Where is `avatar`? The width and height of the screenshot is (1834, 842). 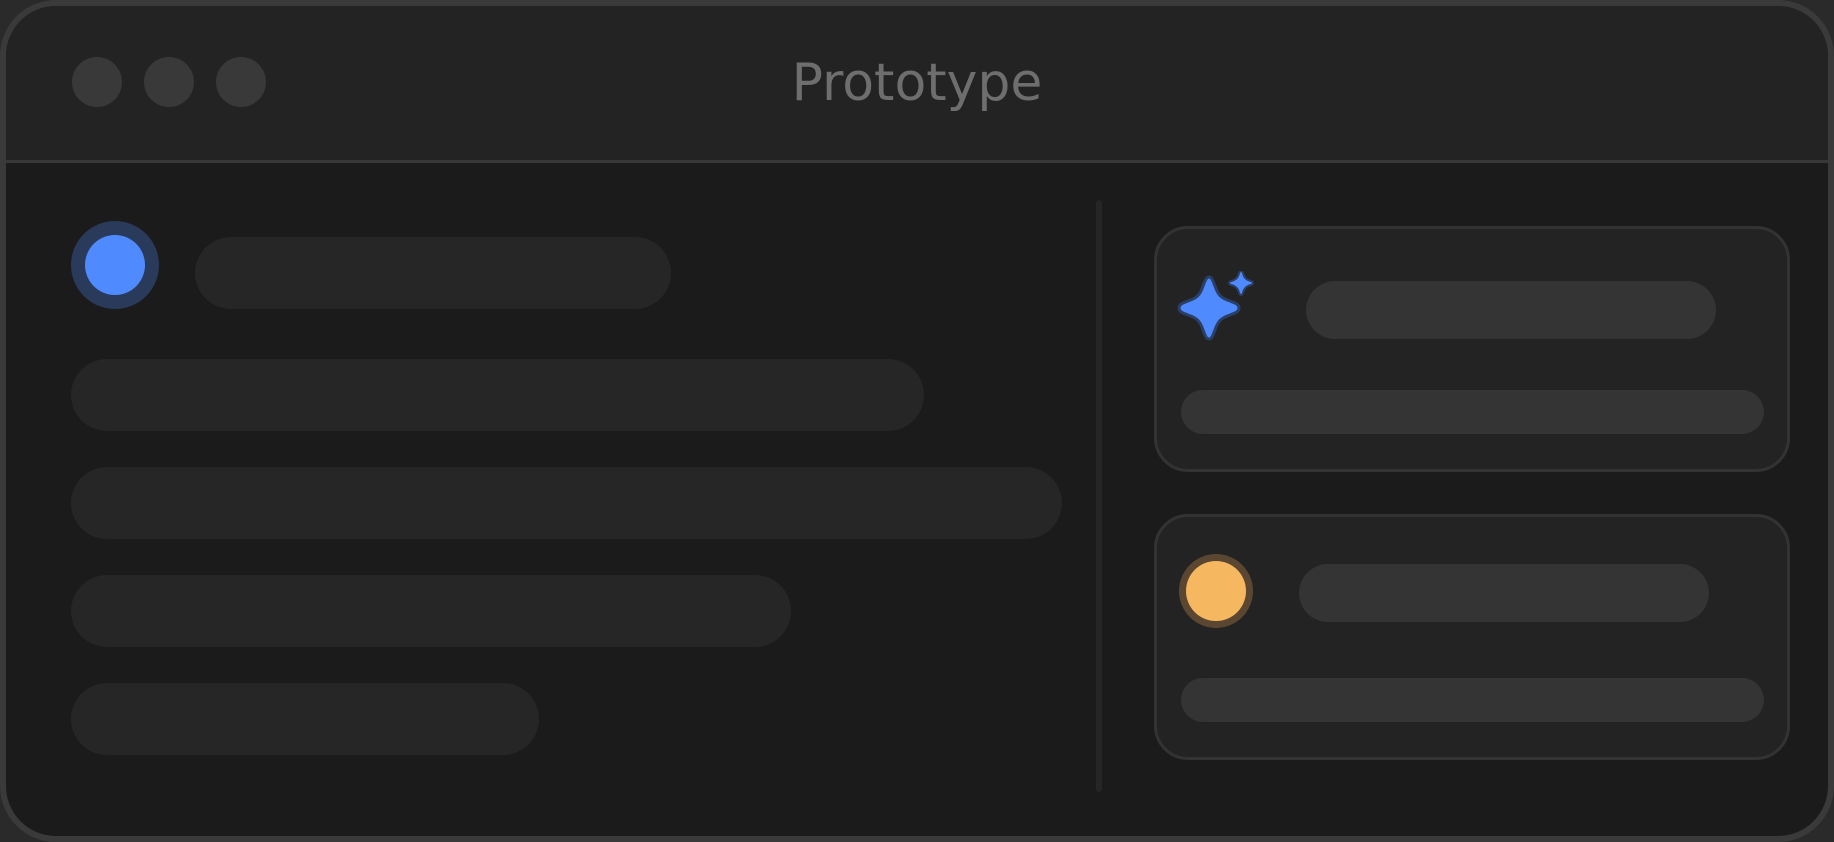 avatar is located at coordinates (115, 265).